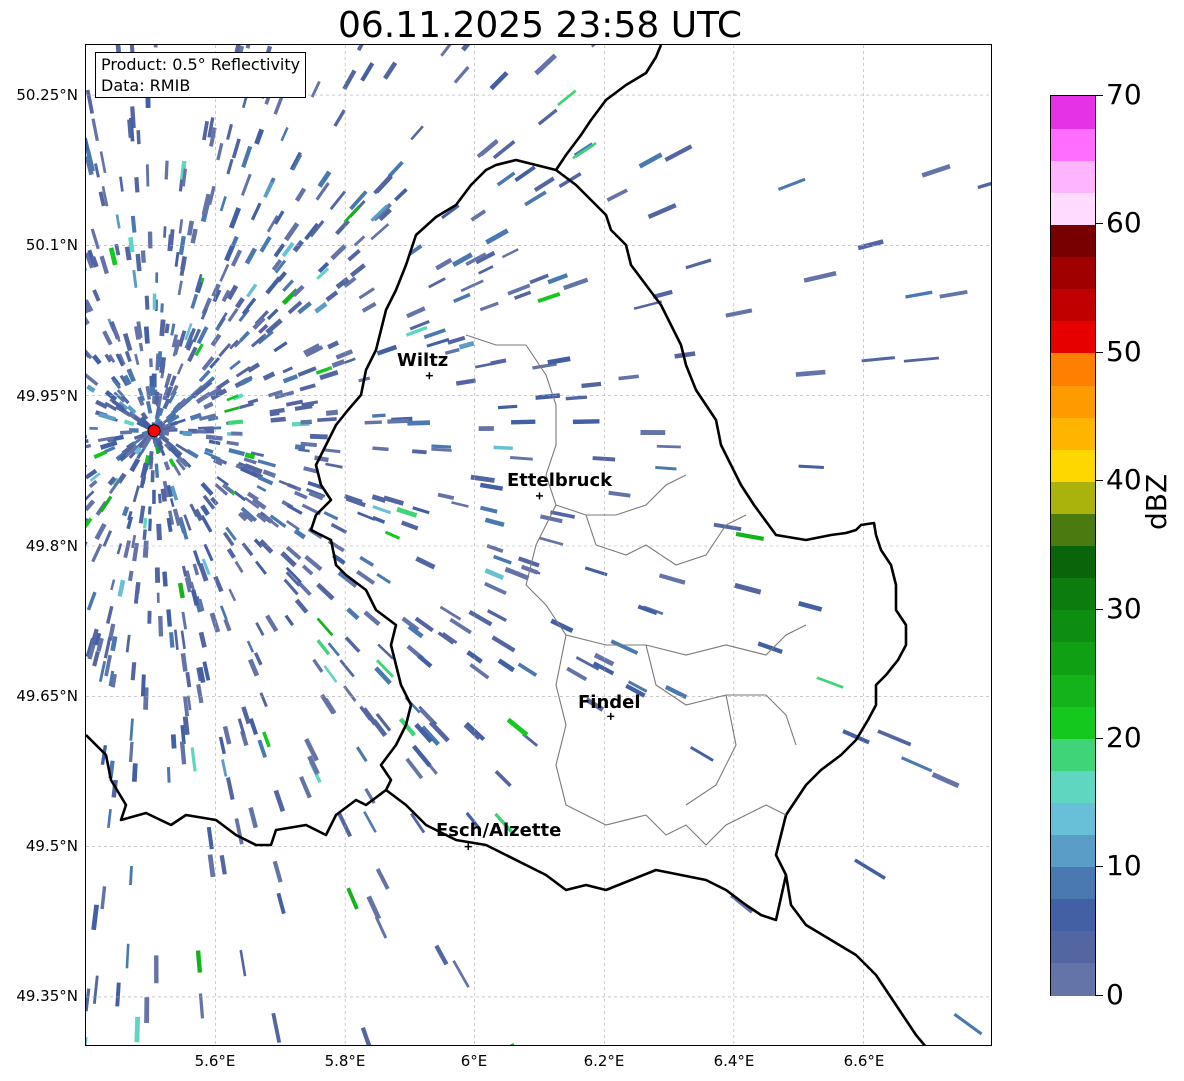  Describe the element at coordinates (345, 1061) in the screenshot. I see `lon-tick-label: 5.8°E` at that location.